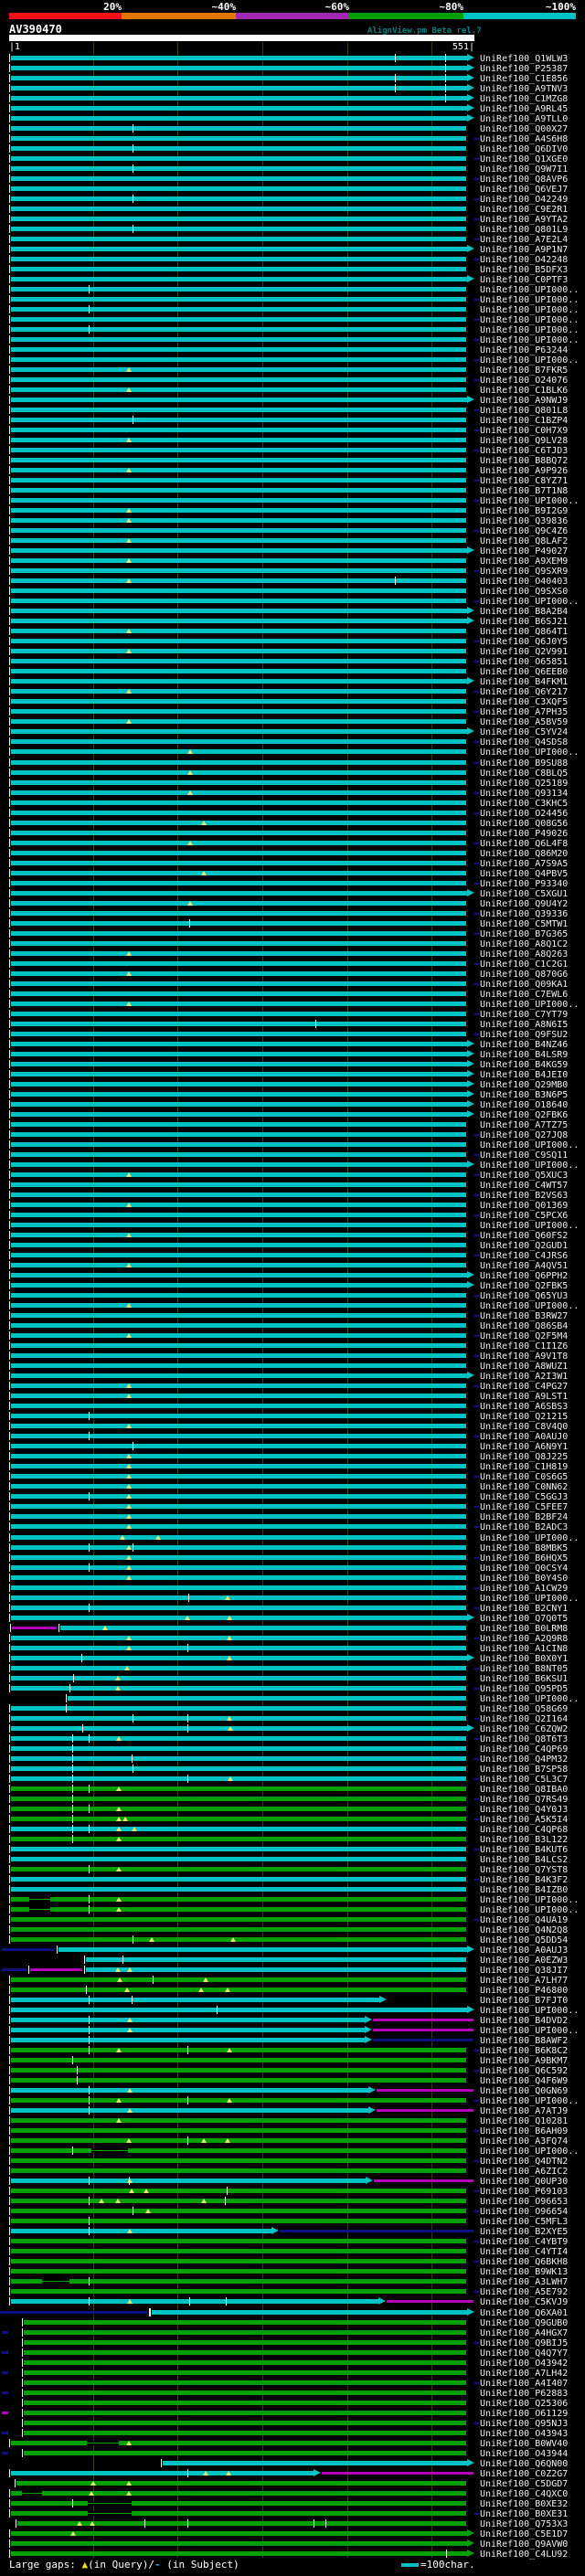 Image resolution: width=585 pixels, height=2576 pixels. I want to click on alignment-row: UniRef100_B8MBK5, so click(293, 1547).